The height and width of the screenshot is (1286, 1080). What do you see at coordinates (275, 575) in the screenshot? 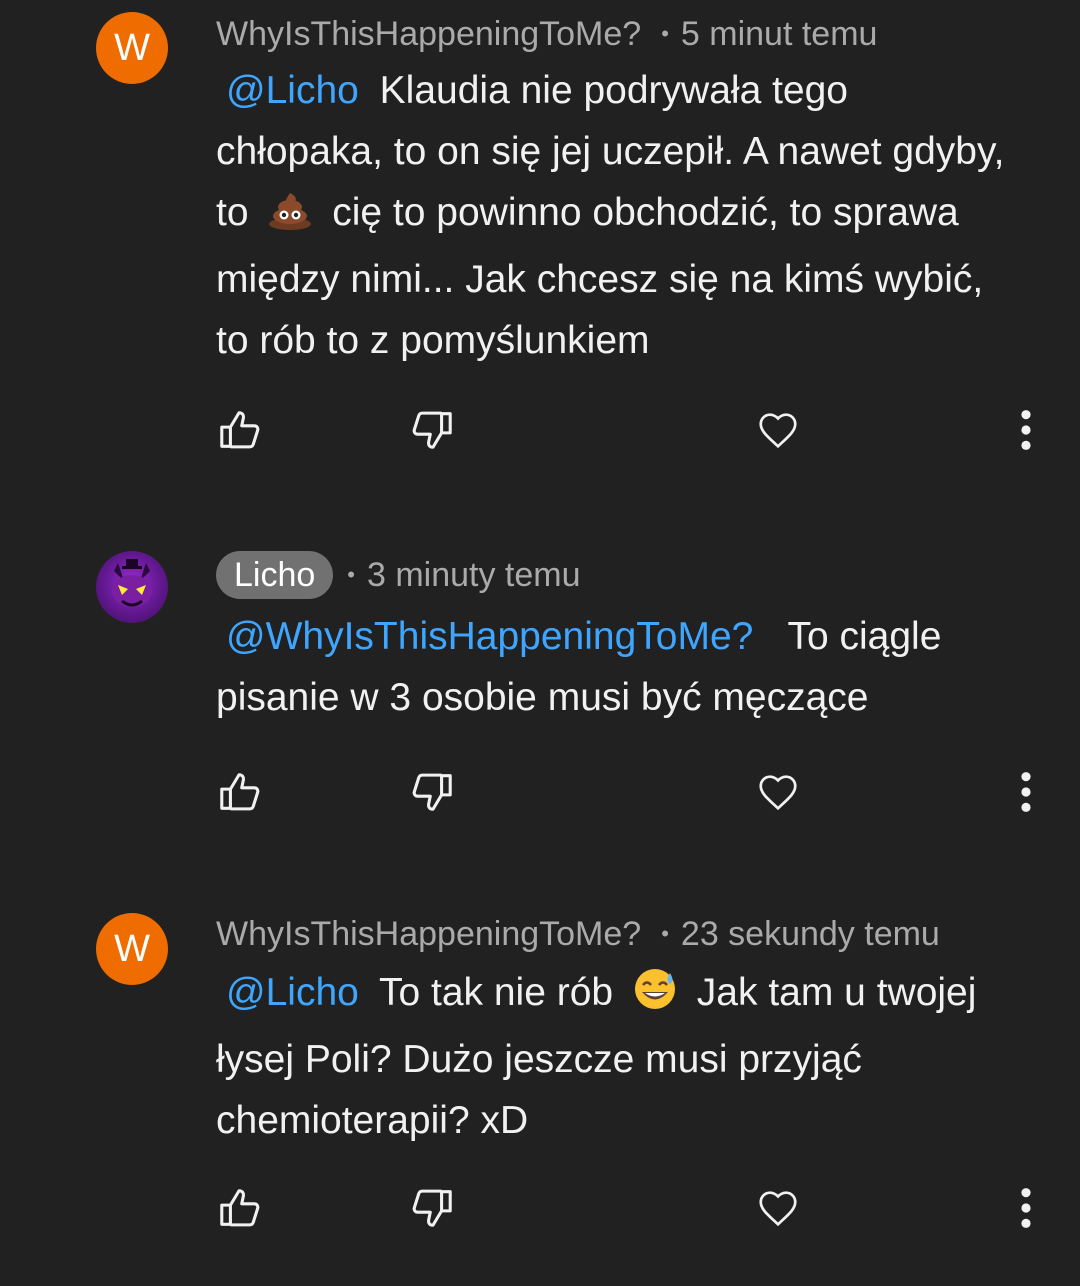
I see `author-name-chip: Licho` at bounding box center [275, 575].